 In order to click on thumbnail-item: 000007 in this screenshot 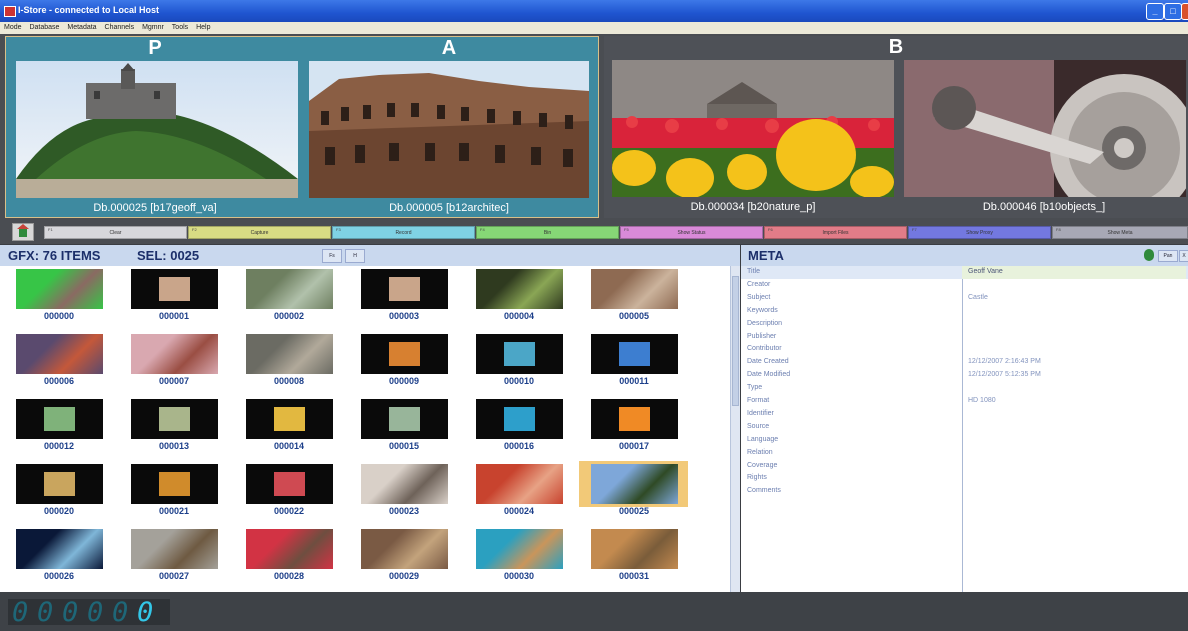, I will do `click(171, 364)`.